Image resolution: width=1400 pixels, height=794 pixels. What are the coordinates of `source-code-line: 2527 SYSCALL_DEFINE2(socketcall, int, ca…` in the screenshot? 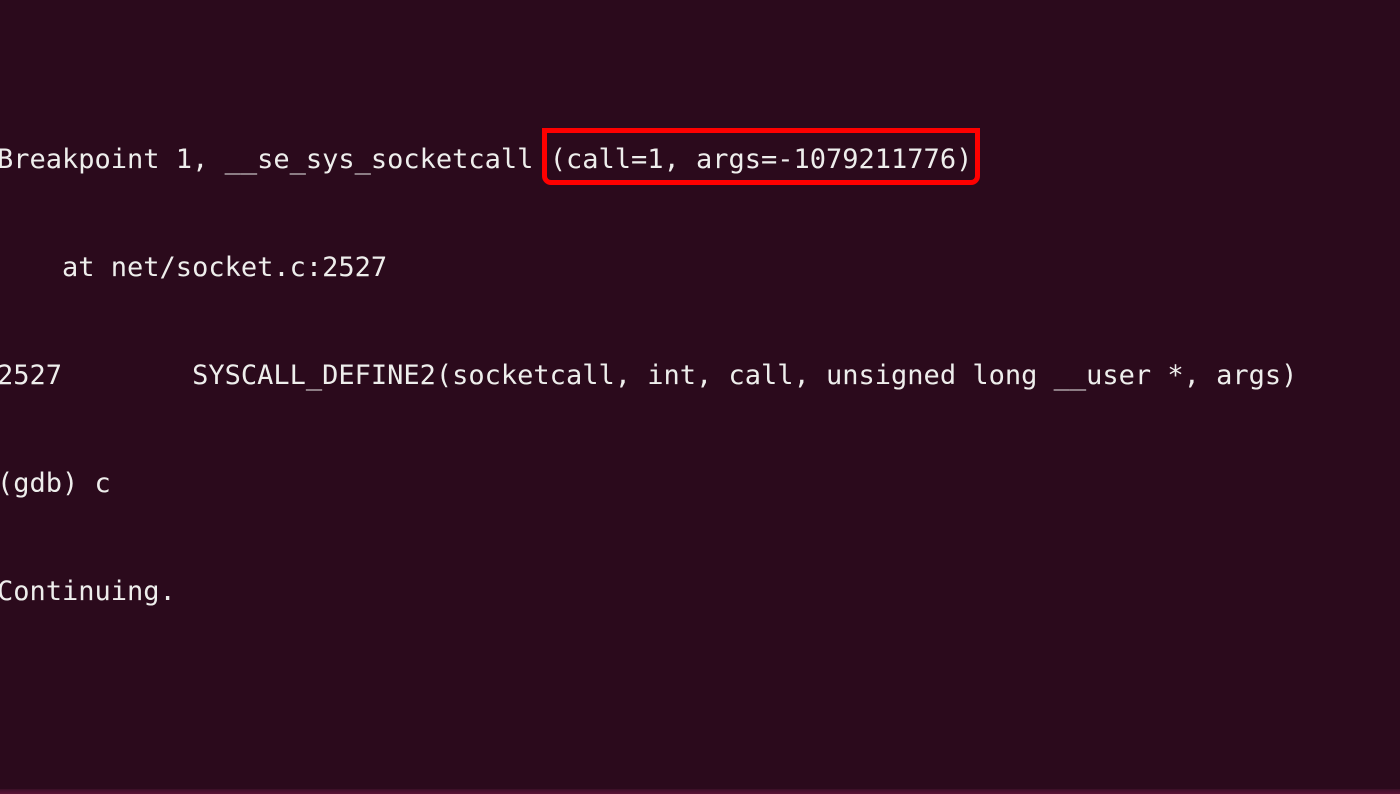 It's located at (649, 375).